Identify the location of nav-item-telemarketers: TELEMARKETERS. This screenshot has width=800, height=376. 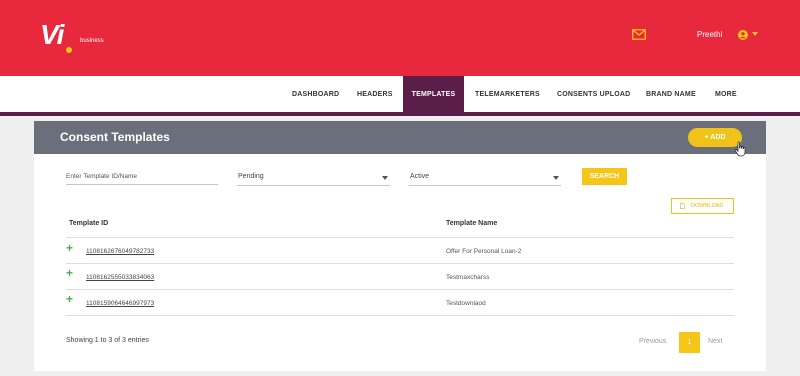
(507, 94).